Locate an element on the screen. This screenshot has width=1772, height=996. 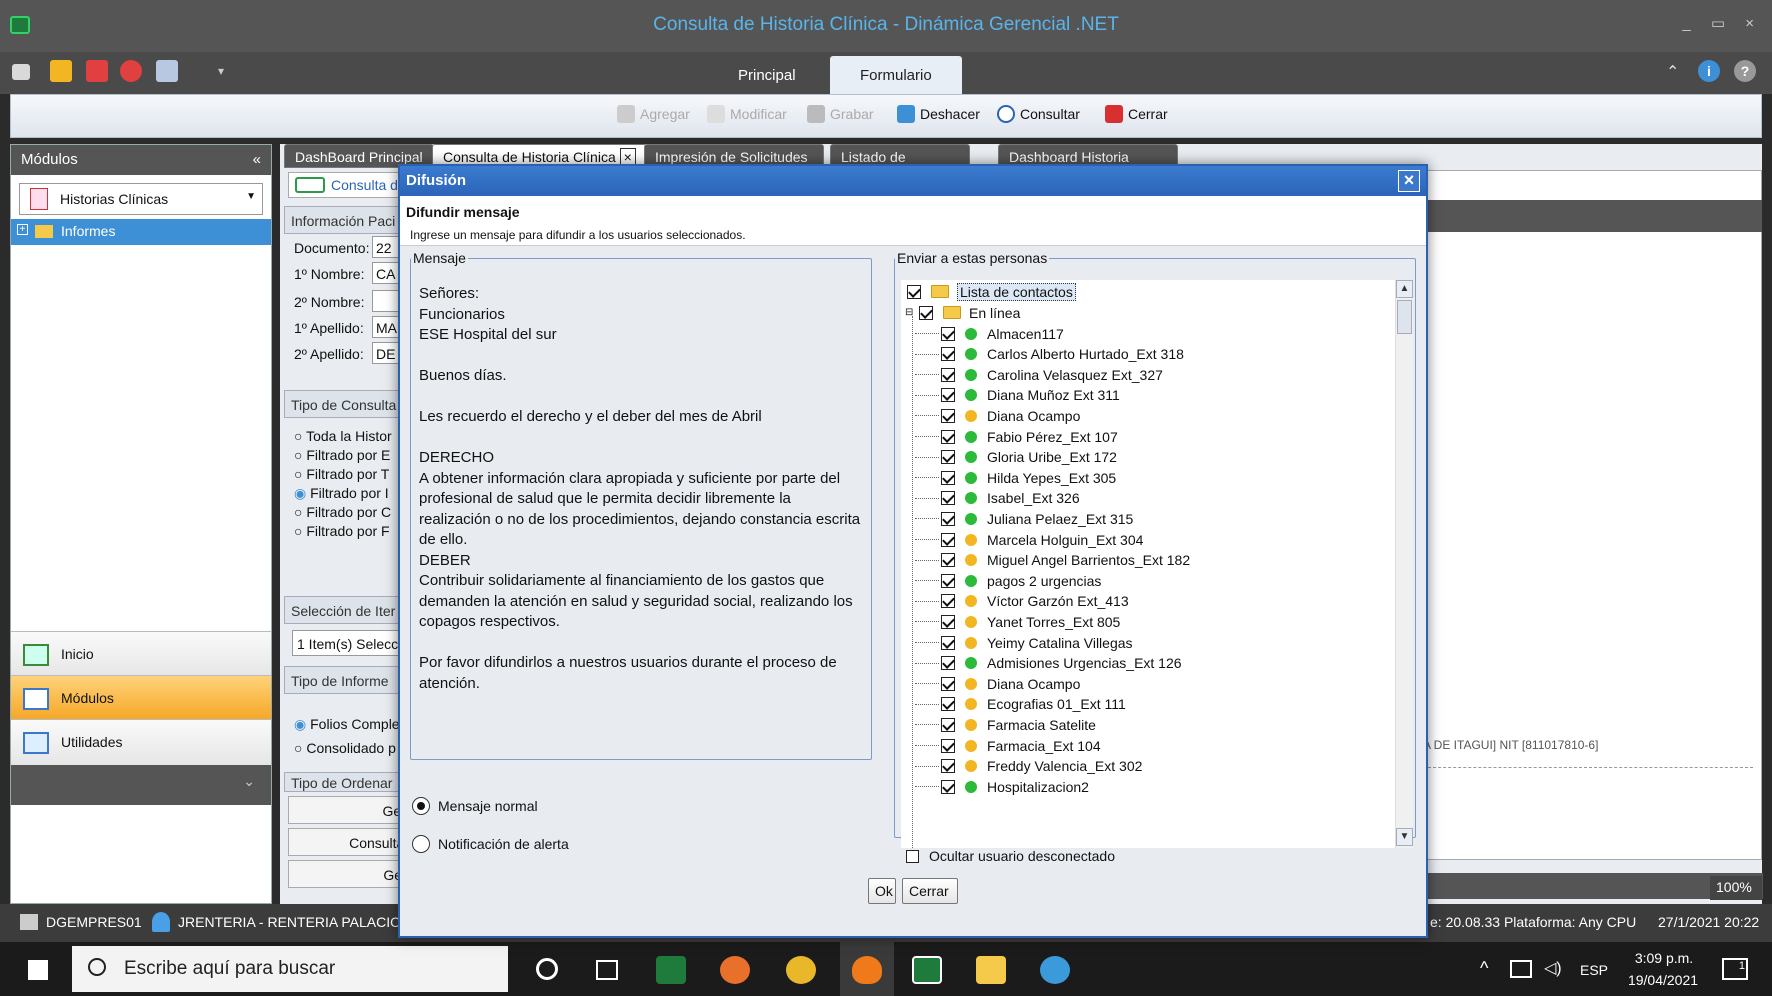
clock-date: 19/04/2021 is located at coordinates (1663, 980).